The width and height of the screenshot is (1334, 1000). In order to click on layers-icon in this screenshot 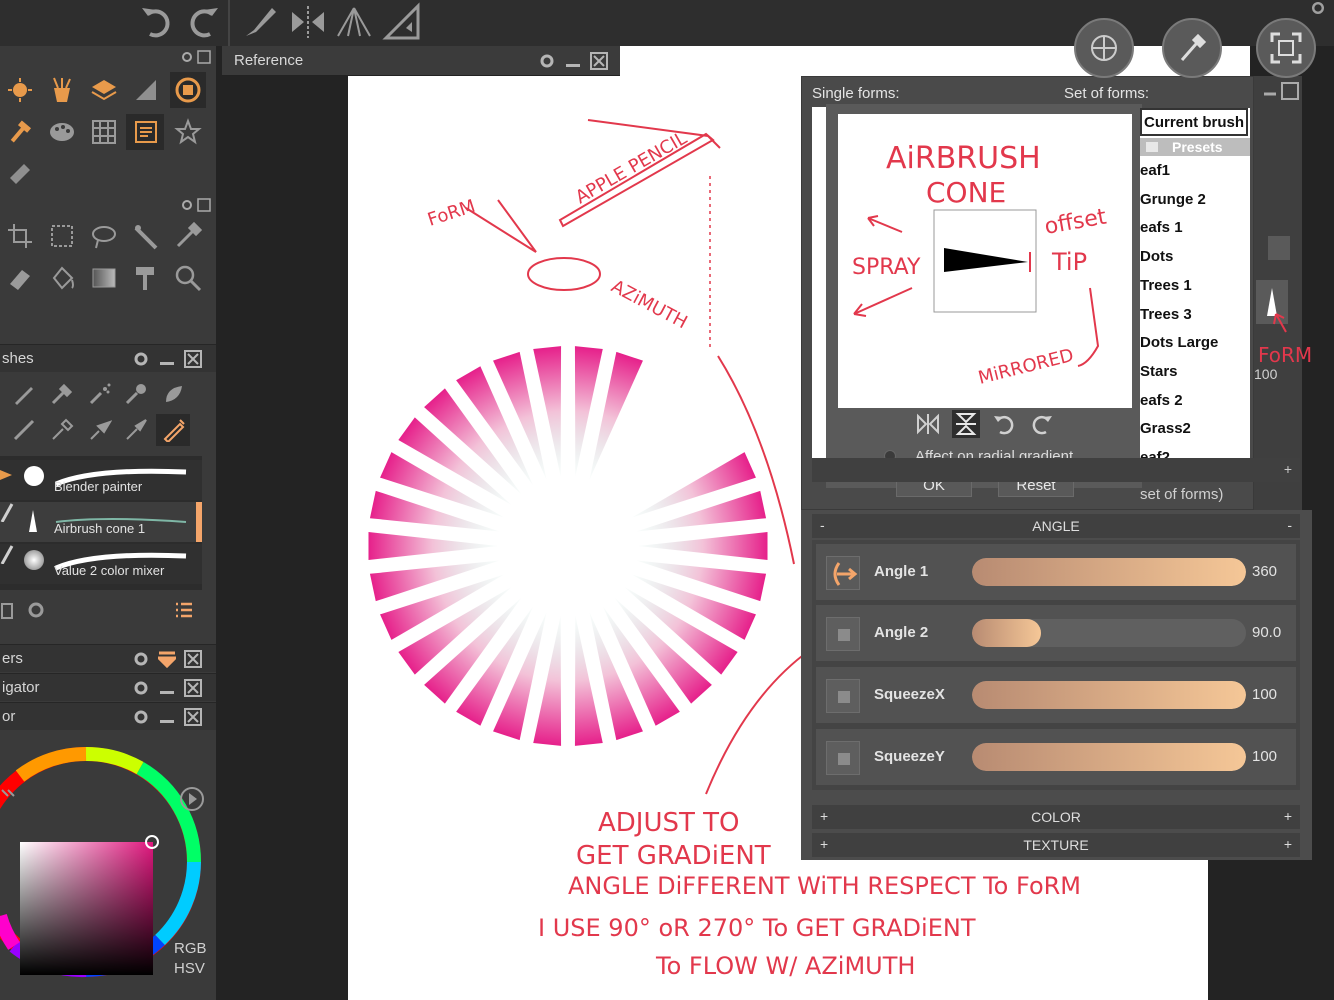, I will do `click(104, 90)`.